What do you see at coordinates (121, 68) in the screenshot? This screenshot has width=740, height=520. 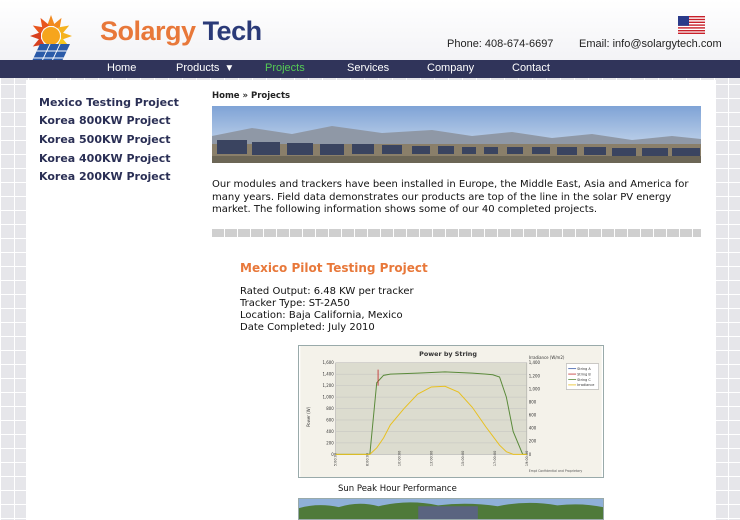 I see `nav-home: Home` at bounding box center [121, 68].